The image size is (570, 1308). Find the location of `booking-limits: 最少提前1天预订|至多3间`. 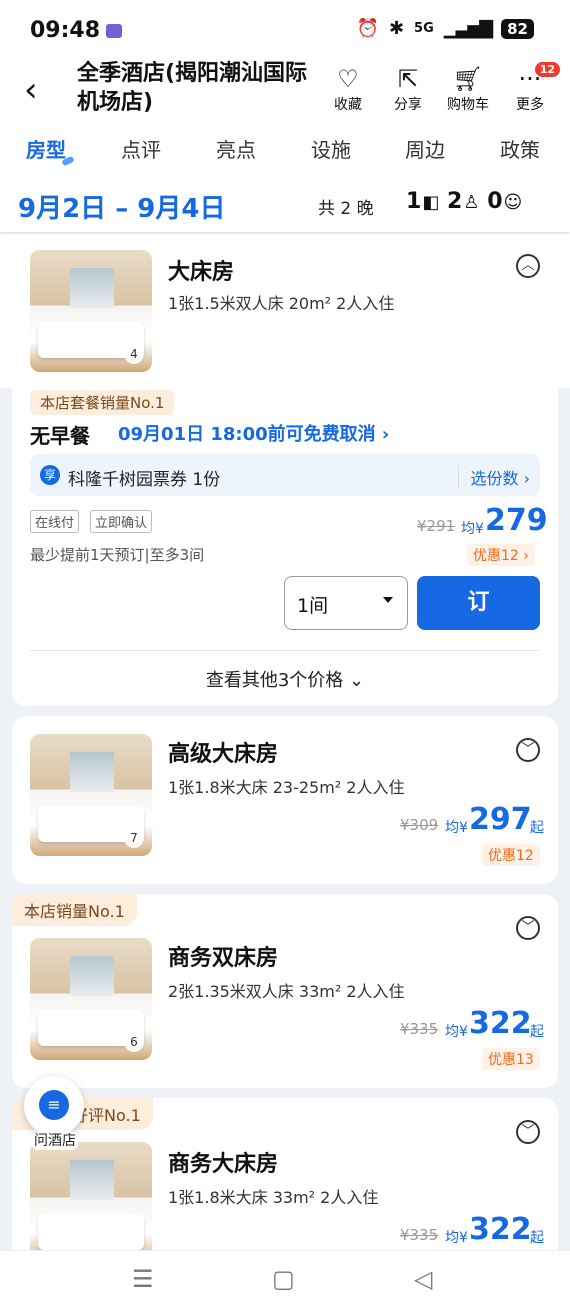

booking-limits: 最少提前1天预订|至多3间 is located at coordinates (117, 555).